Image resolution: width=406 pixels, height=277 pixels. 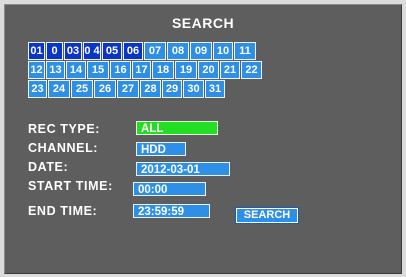 I want to click on calendar-day: 30, so click(x=193, y=89).